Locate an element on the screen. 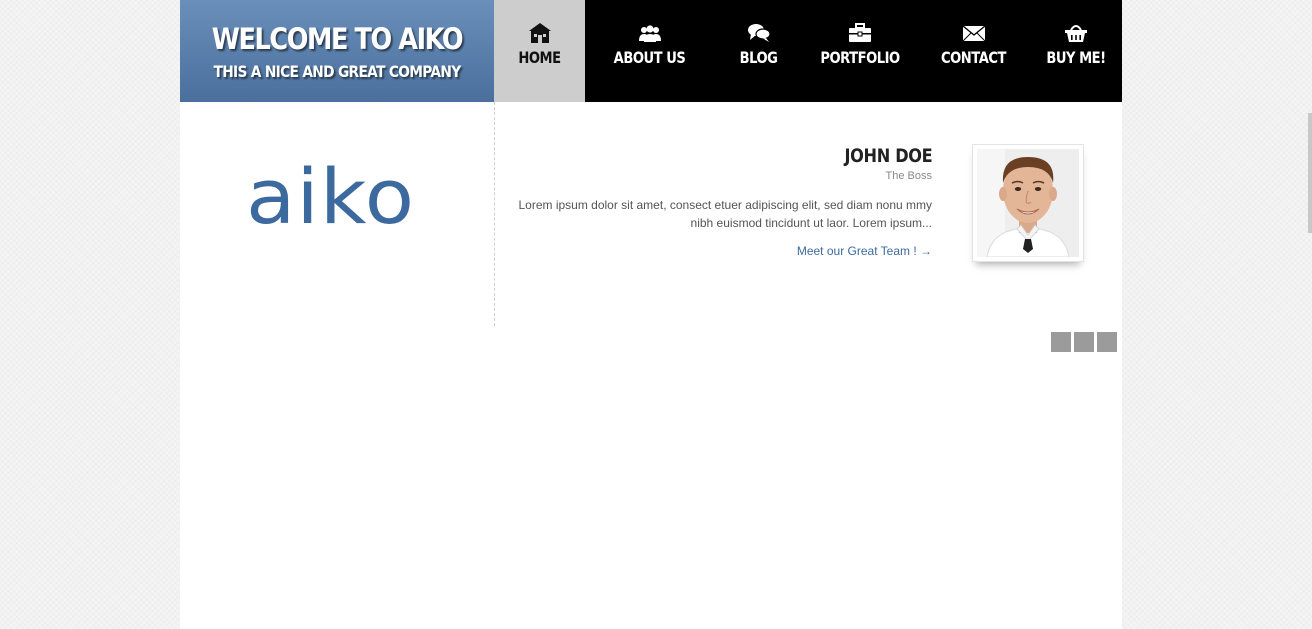  users-icon is located at coordinates (649, 33).